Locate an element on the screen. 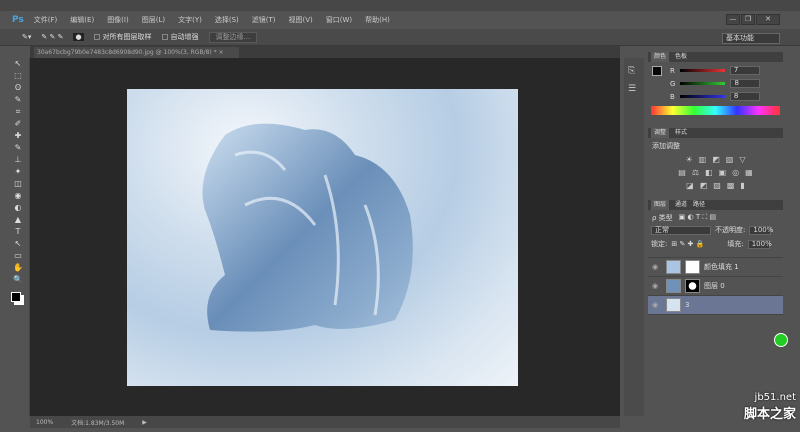  watermark: jb51.net 脚本之家 is located at coordinates (770, 407).